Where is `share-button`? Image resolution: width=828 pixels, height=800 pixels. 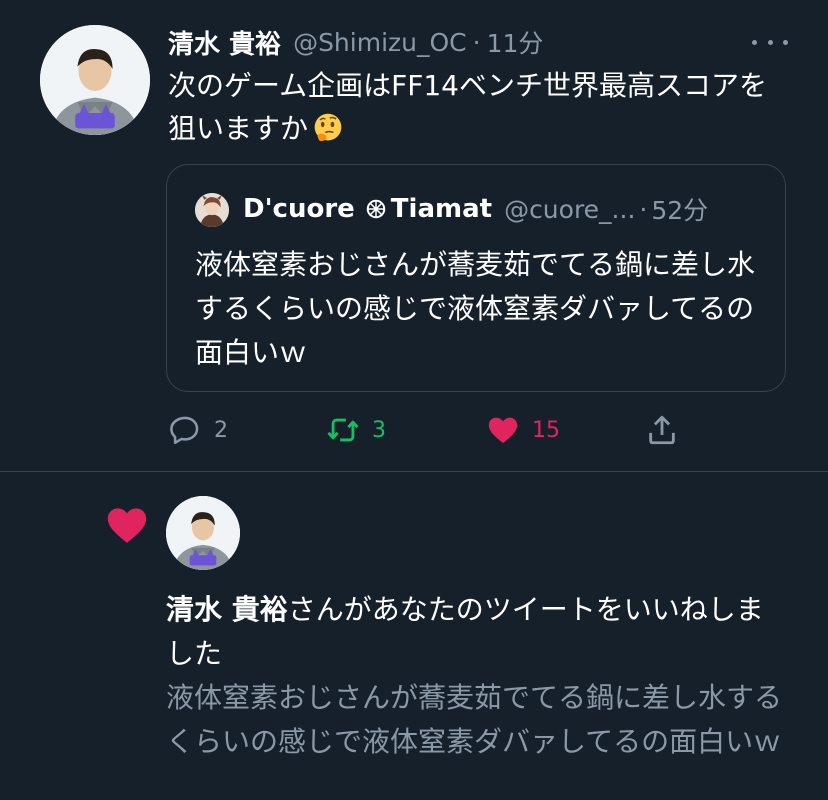 share-button is located at coordinates (662, 430).